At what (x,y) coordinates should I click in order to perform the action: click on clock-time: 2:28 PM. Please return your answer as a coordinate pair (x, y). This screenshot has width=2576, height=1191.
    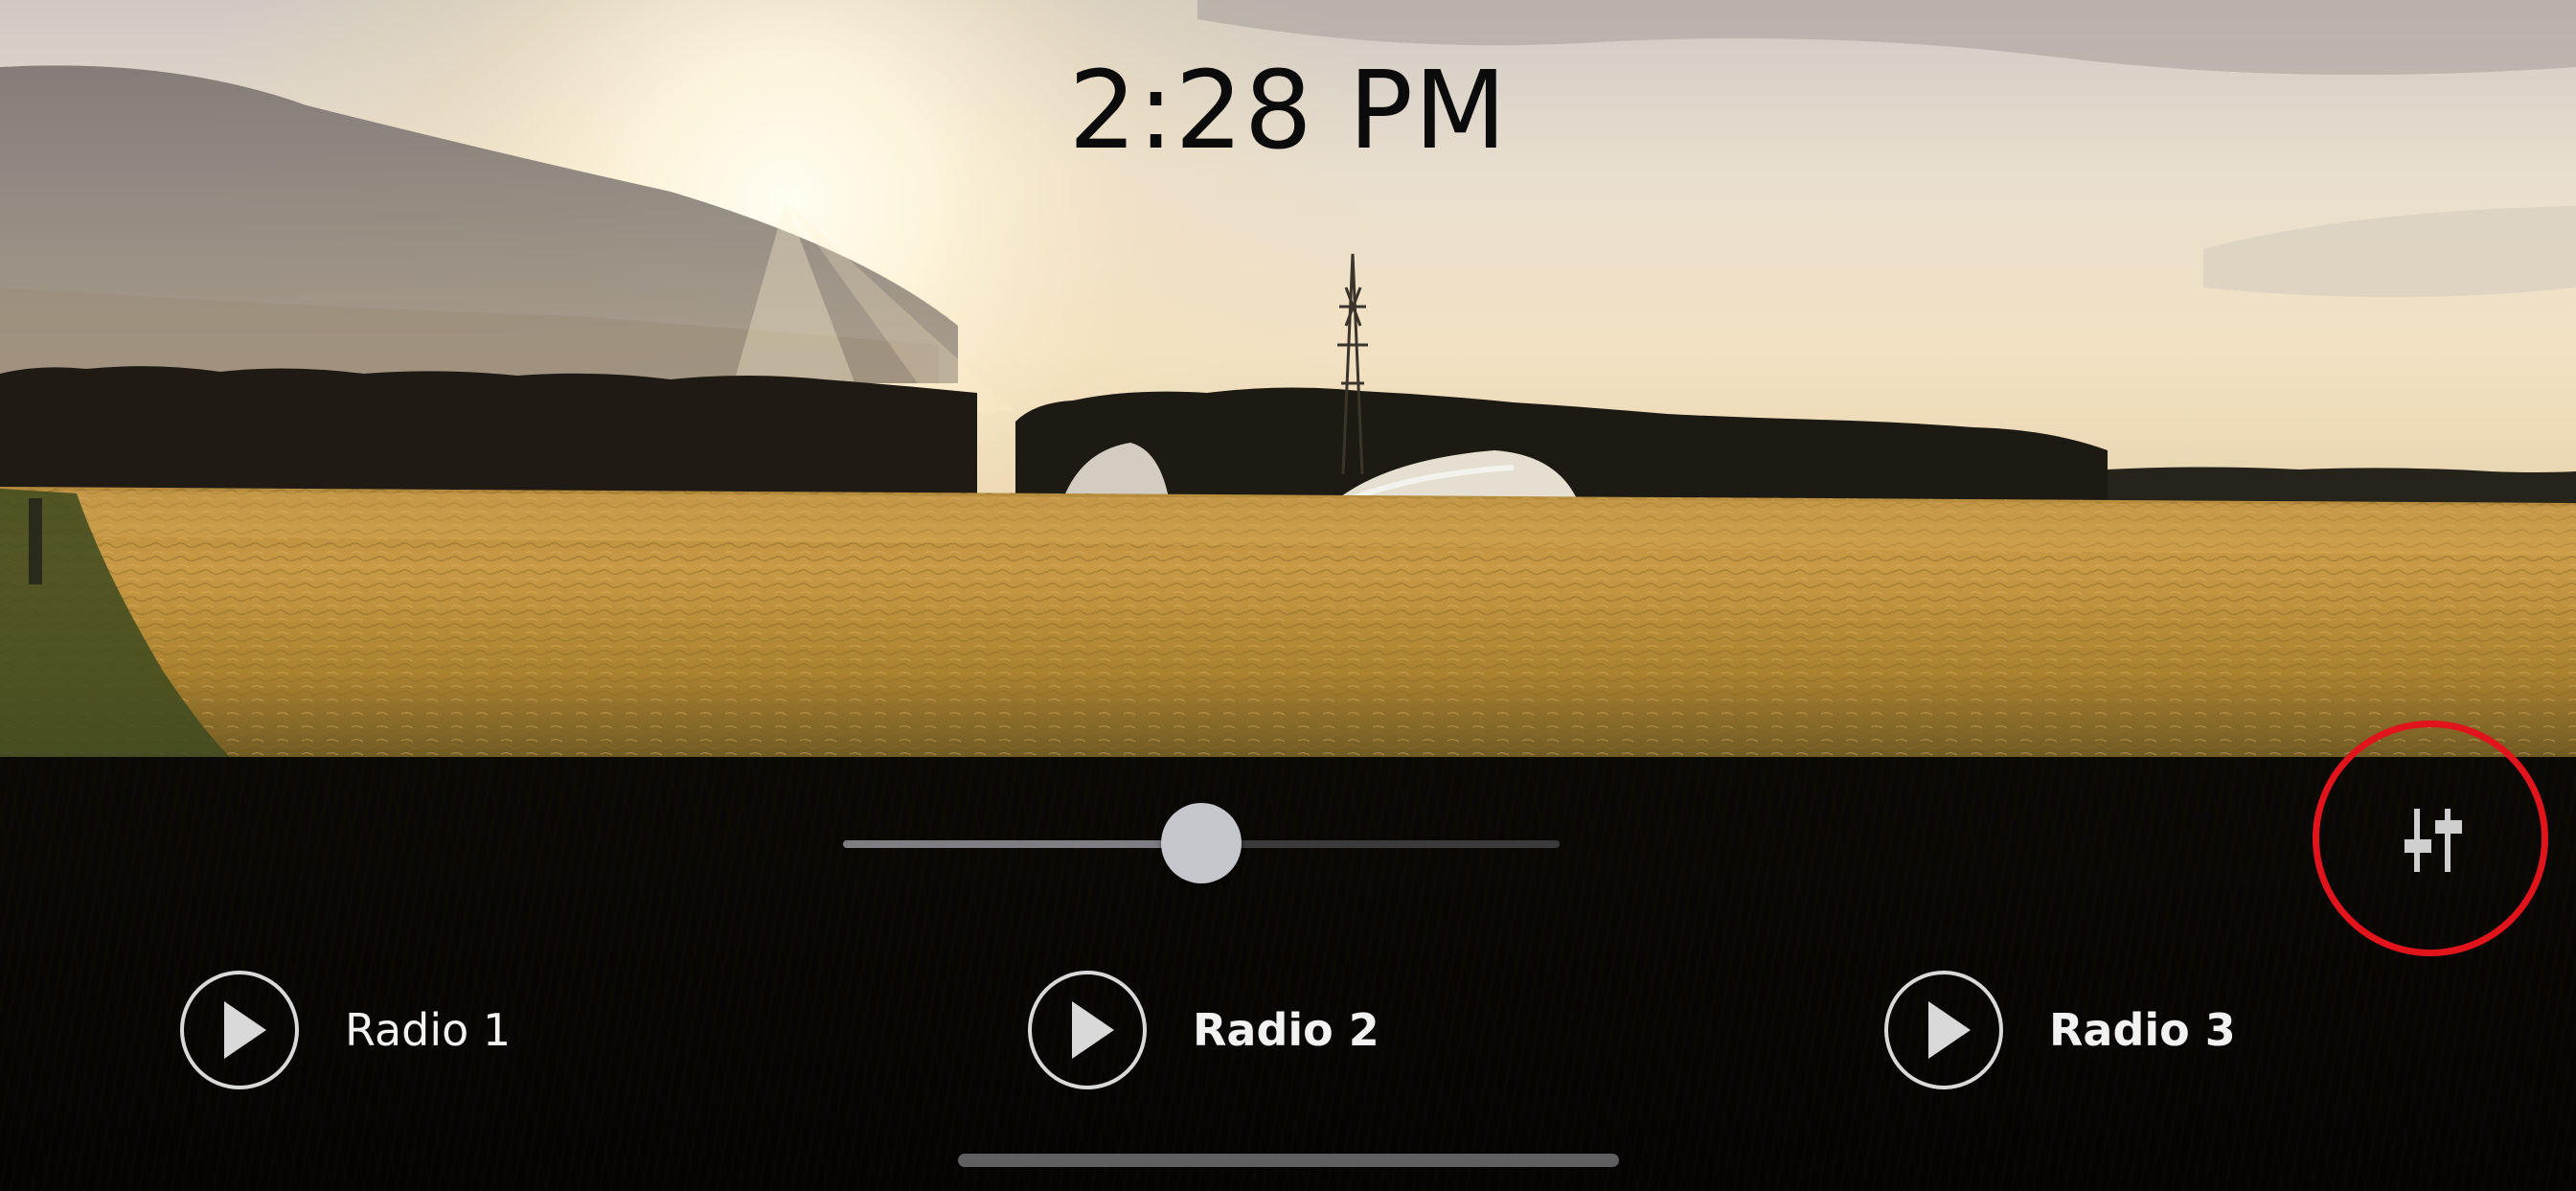
    Looking at the image, I should click on (1288, 111).